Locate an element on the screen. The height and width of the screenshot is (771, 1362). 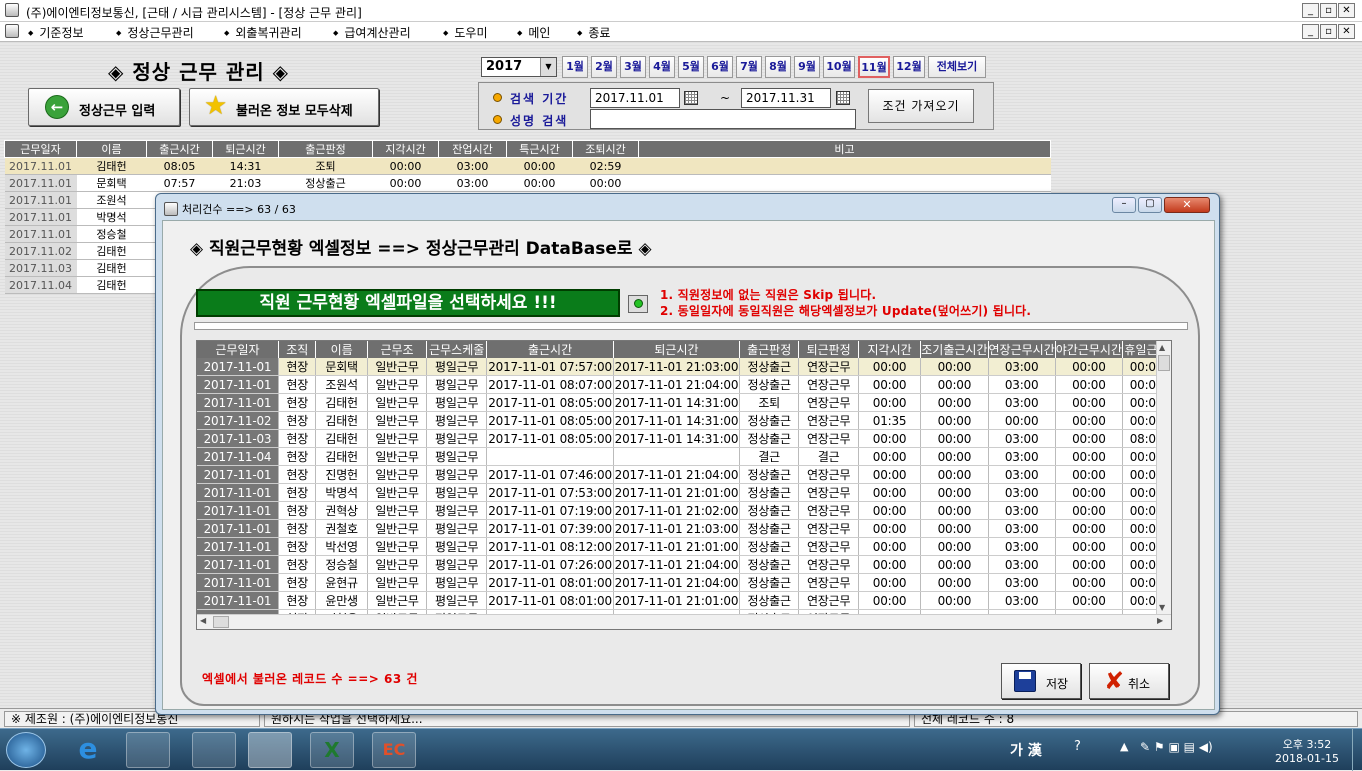
clock-time: 오후 3:52 is located at coordinates (1307, 744).